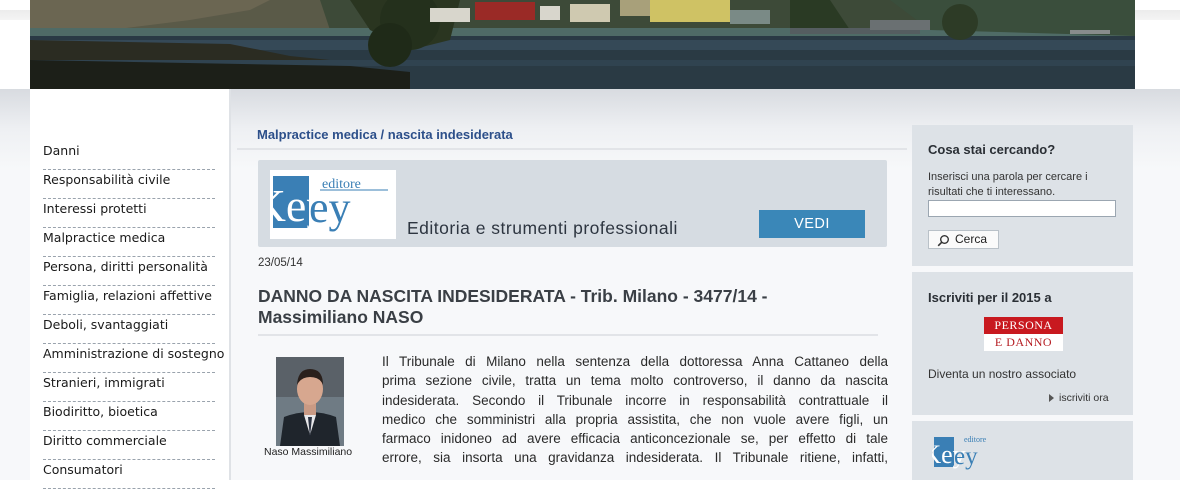 The height and width of the screenshot is (489, 1180). Describe the element at coordinates (542, 228) in the screenshot. I see `ad-tagline: Editoria e strumenti professionali` at that location.